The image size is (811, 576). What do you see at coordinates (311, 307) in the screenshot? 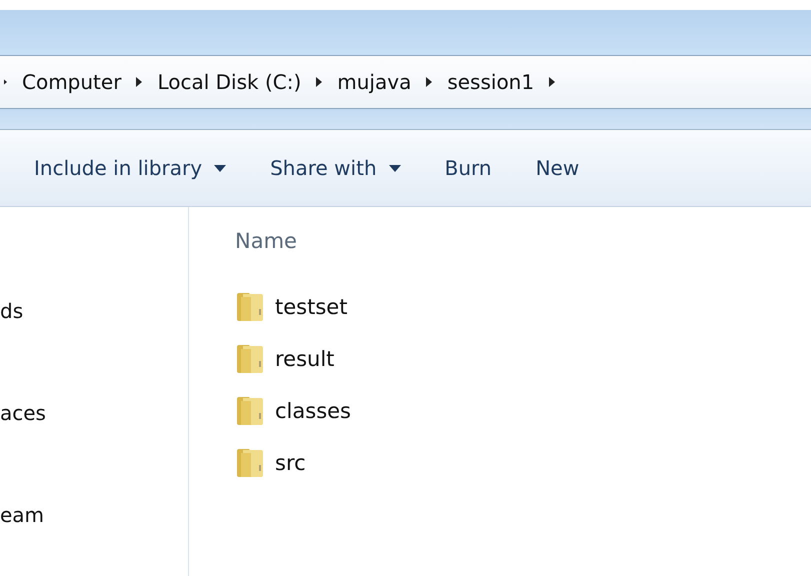
I see `folder-name: testset` at bounding box center [311, 307].